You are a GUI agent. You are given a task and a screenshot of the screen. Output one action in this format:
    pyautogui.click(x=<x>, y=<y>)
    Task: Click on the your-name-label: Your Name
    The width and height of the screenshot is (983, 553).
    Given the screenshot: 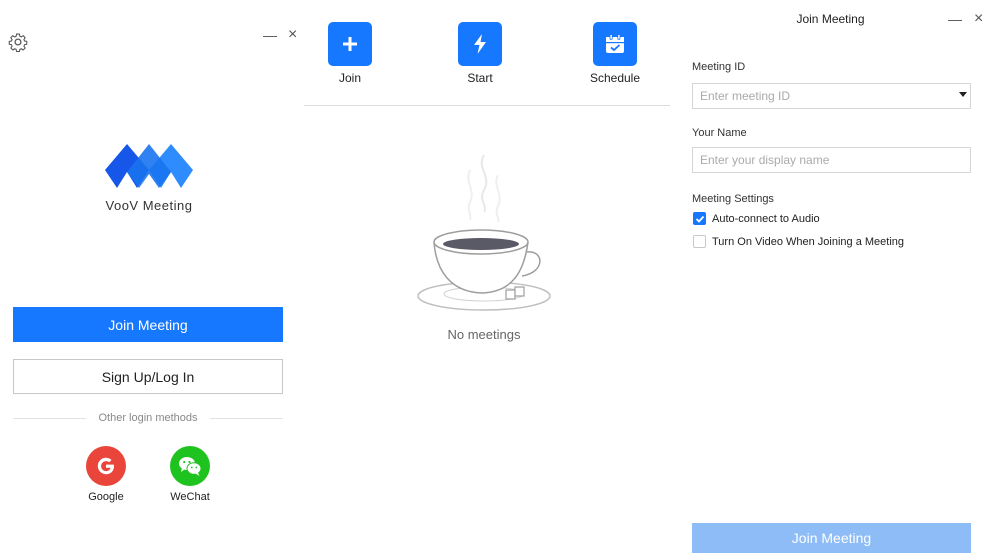 What is the action you would take?
    pyautogui.click(x=719, y=133)
    